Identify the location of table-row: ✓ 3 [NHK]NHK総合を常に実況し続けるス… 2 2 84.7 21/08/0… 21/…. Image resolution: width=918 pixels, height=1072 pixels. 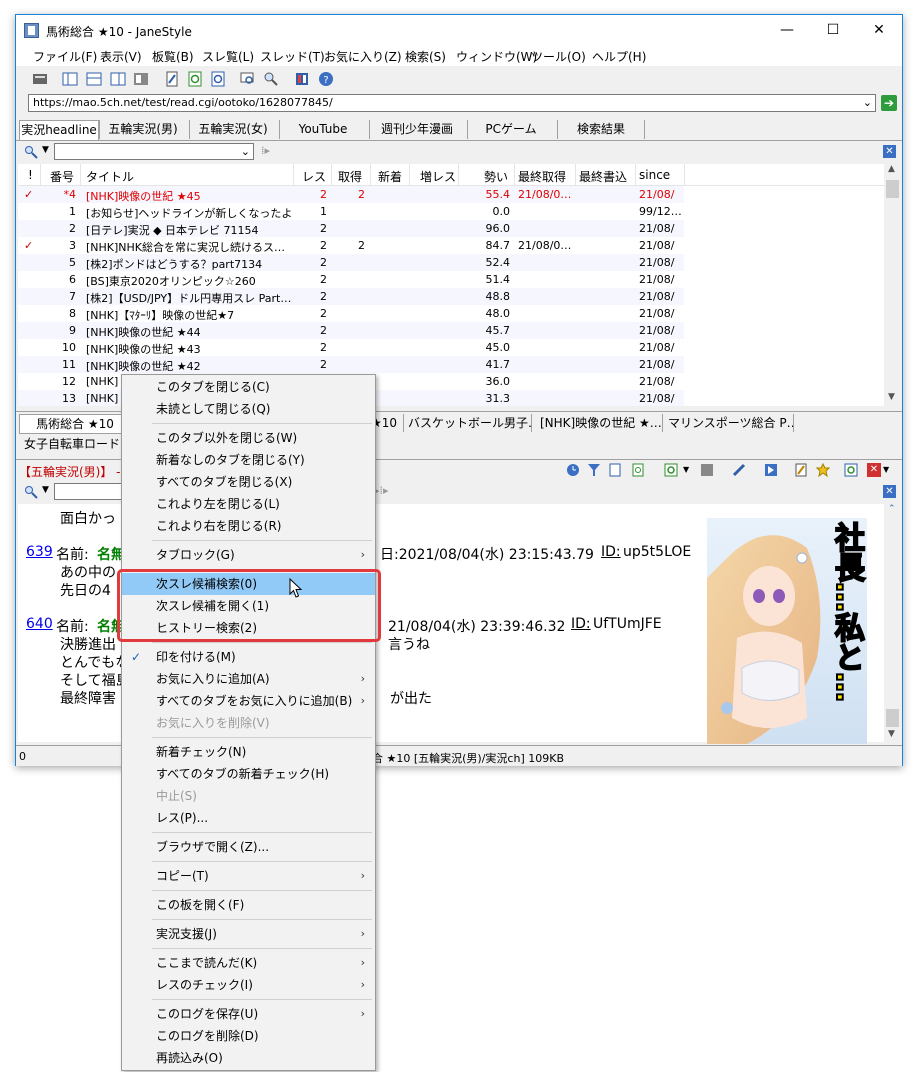
(451, 245).